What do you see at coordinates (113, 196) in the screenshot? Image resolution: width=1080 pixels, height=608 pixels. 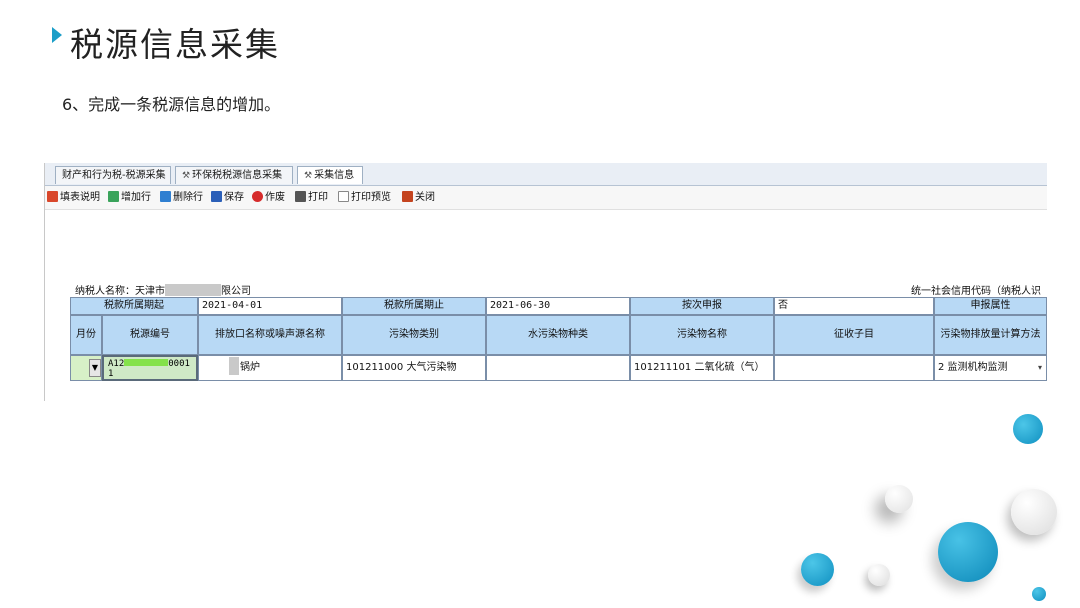 I see `add-row-icon` at bounding box center [113, 196].